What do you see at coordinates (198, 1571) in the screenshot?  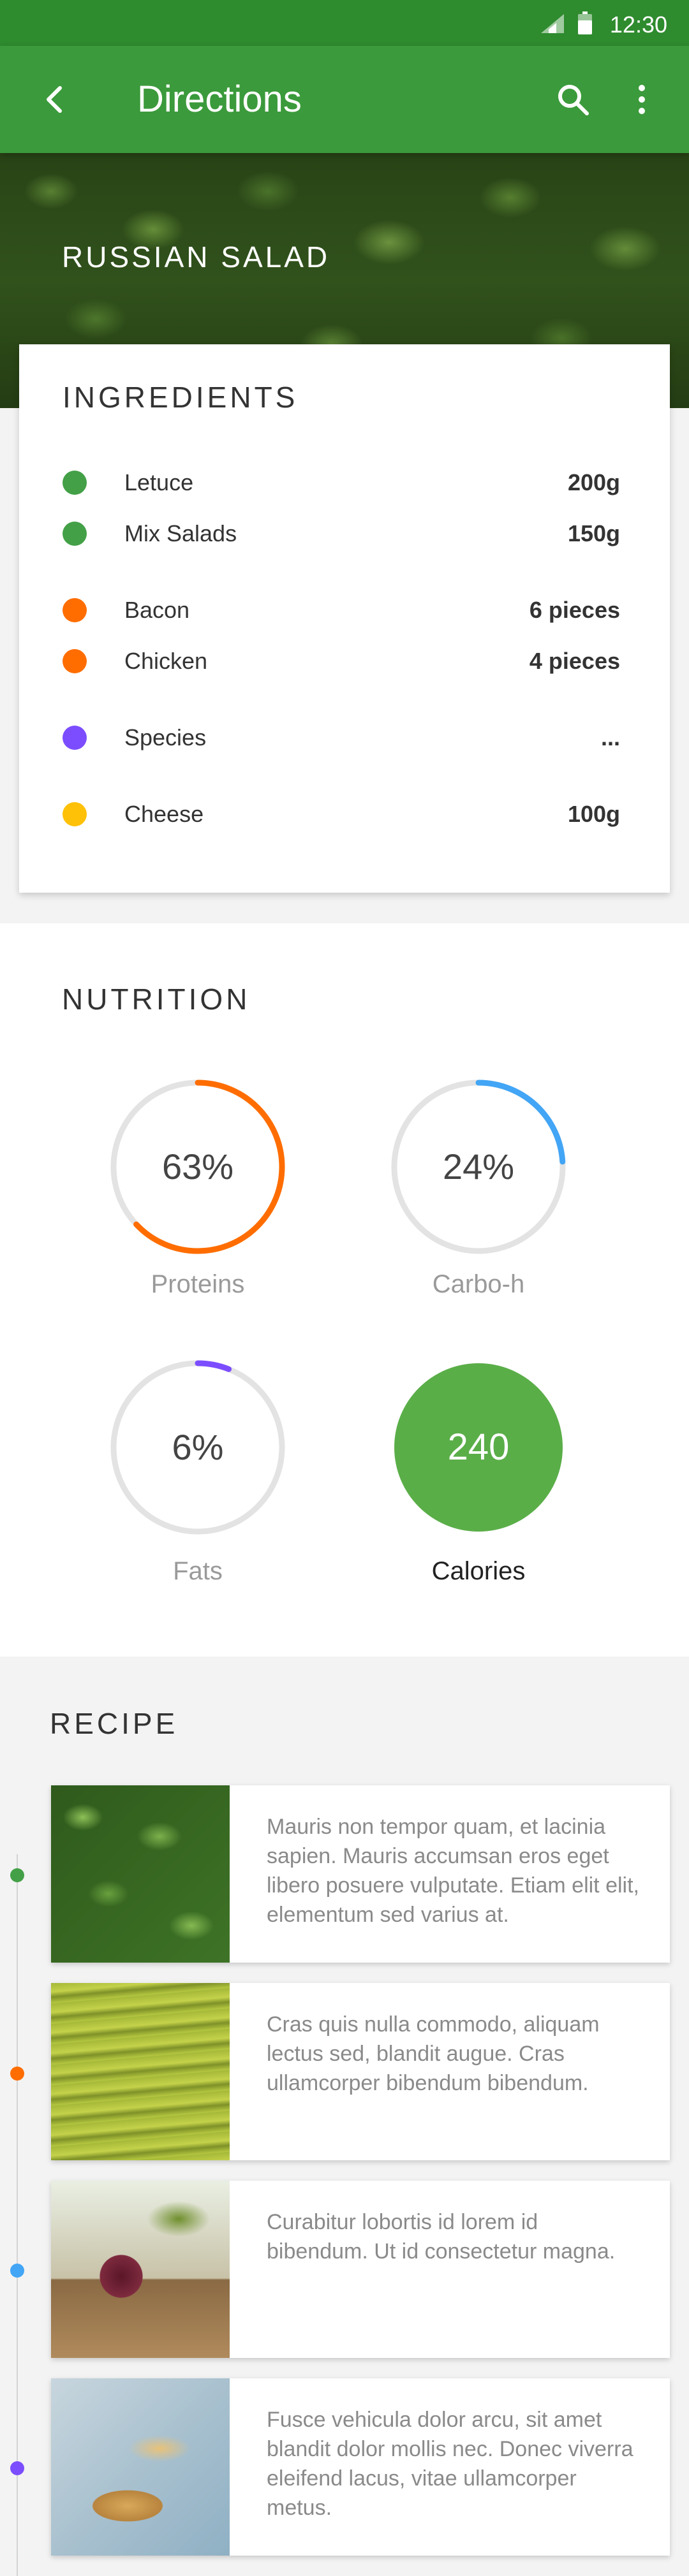 I see `gauge-label: Fats` at bounding box center [198, 1571].